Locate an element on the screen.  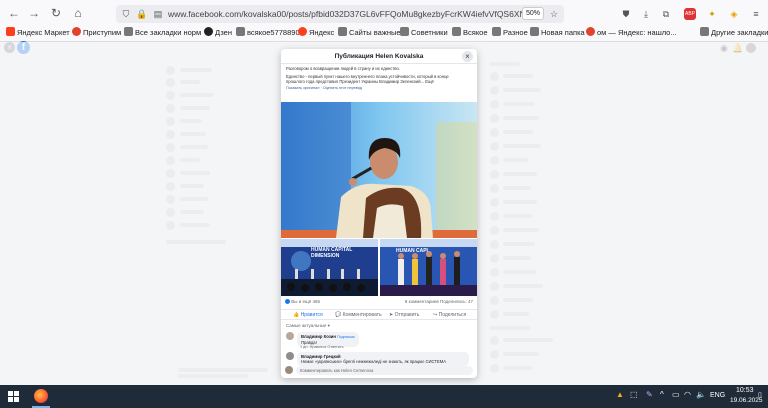
slide-text: DIMENSION is located at coordinates (325, 256).